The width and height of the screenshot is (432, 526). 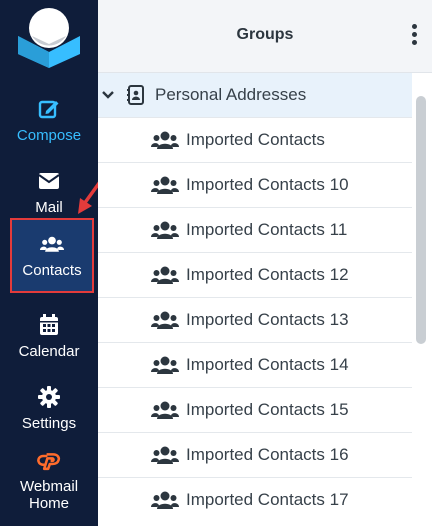 I want to click on nav-webmail-home: Webmail Home, so click(x=49, y=480).